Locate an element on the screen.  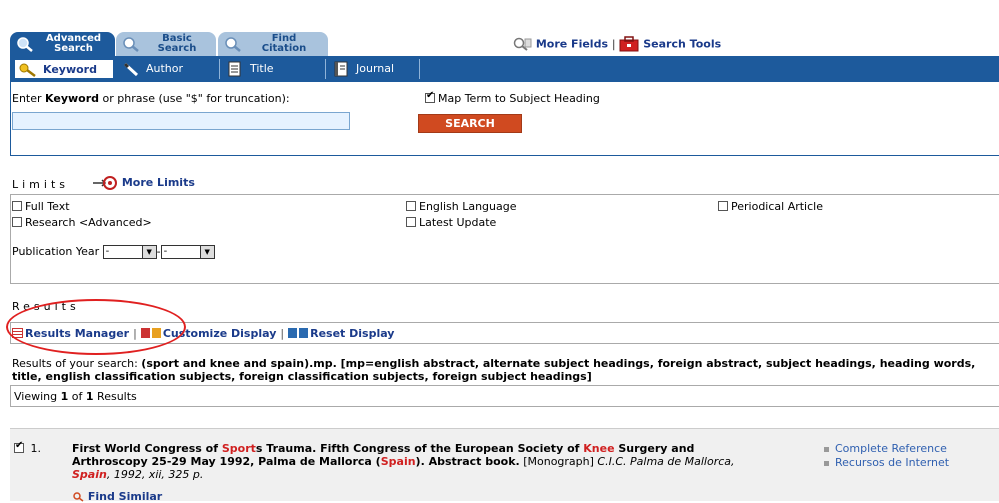
map-term-checkbox is located at coordinates (430, 96).